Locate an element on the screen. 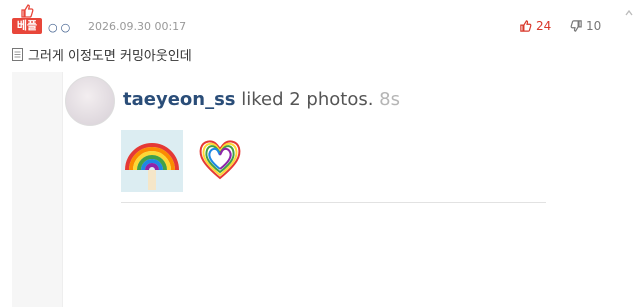  comment-header: 베플 ○○ 2026.09.30 00:17 24 10 is located at coordinates (320, 22).